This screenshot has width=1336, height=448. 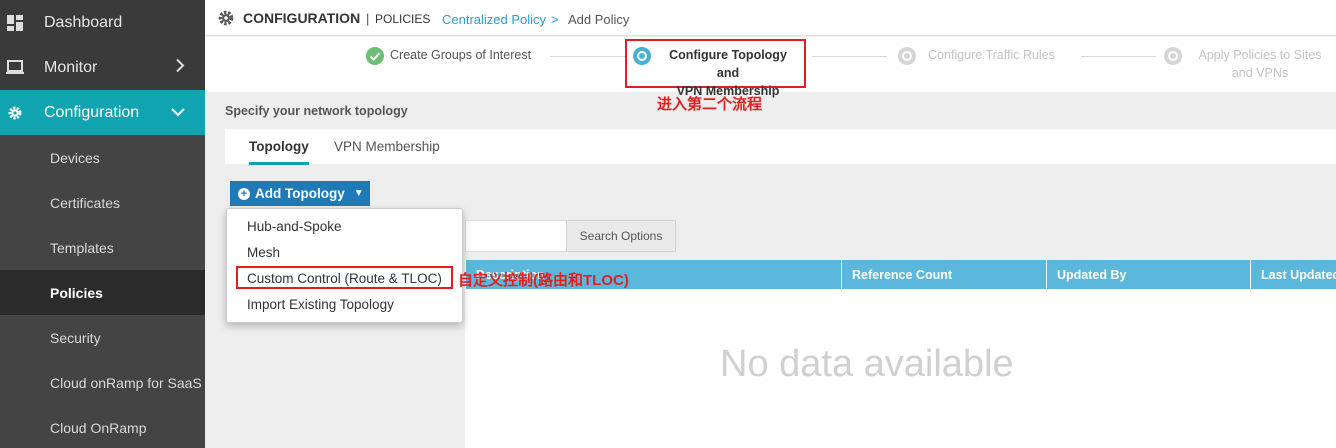 I want to click on search-input, so click(x=516, y=236).